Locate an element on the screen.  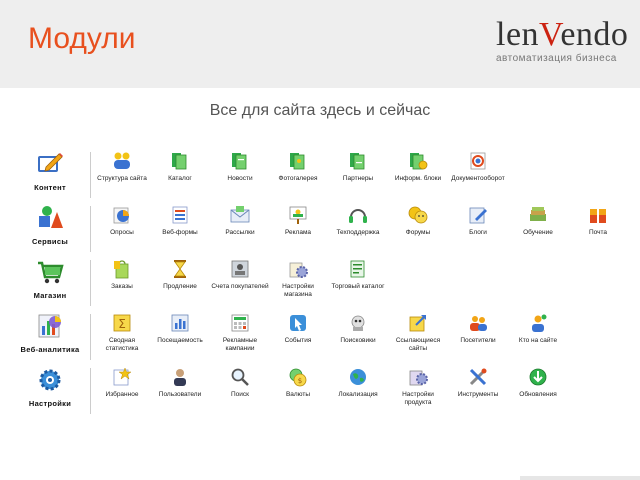
module-item: Информ. блоки is located at coordinates (418, 175).